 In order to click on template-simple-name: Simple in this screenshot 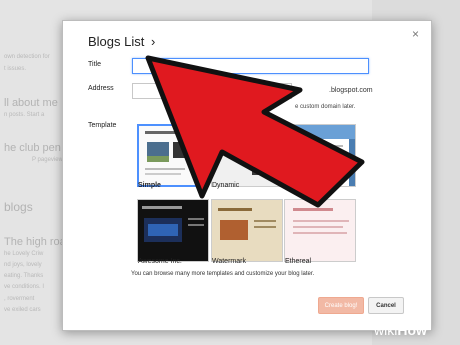, I will do `click(149, 185)`.